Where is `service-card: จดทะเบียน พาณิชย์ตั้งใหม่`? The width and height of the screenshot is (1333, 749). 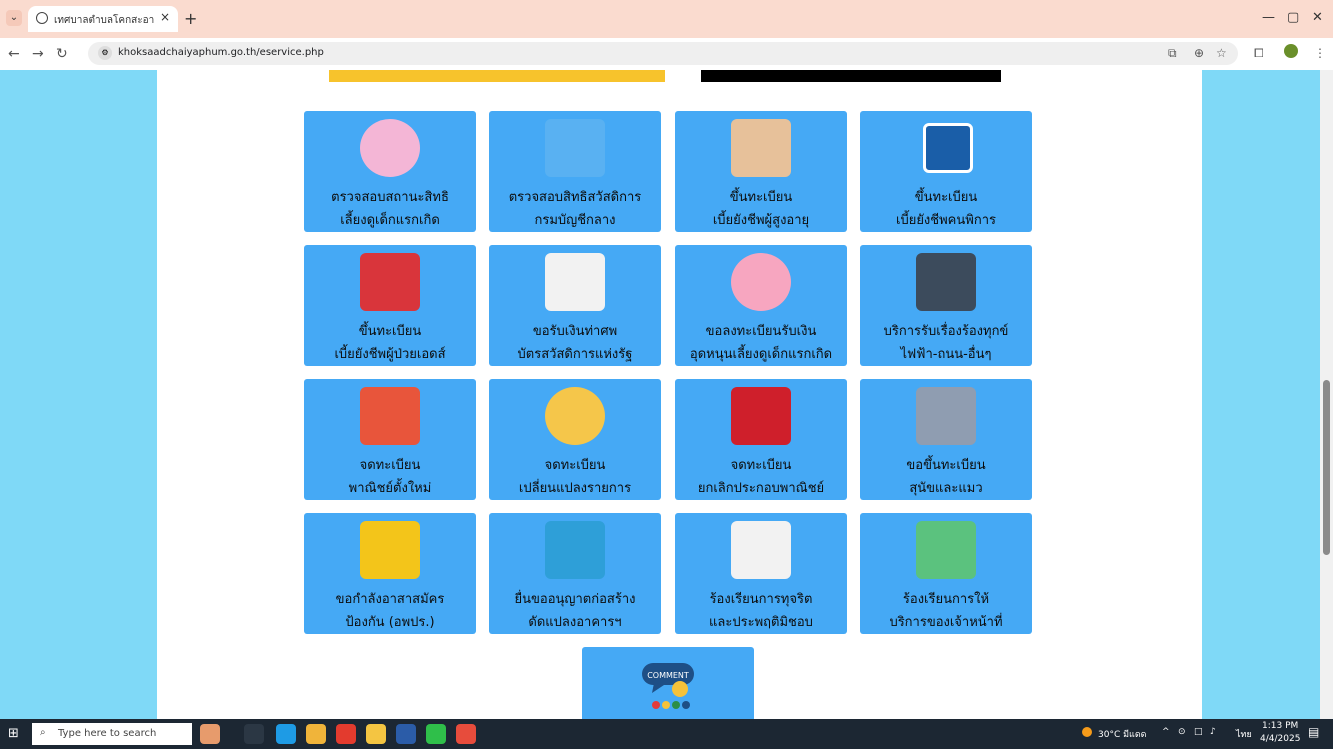 service-card: จดทะเบียน พาณิชย์ตั้งใหม่ is located at coordinates (390, 439).